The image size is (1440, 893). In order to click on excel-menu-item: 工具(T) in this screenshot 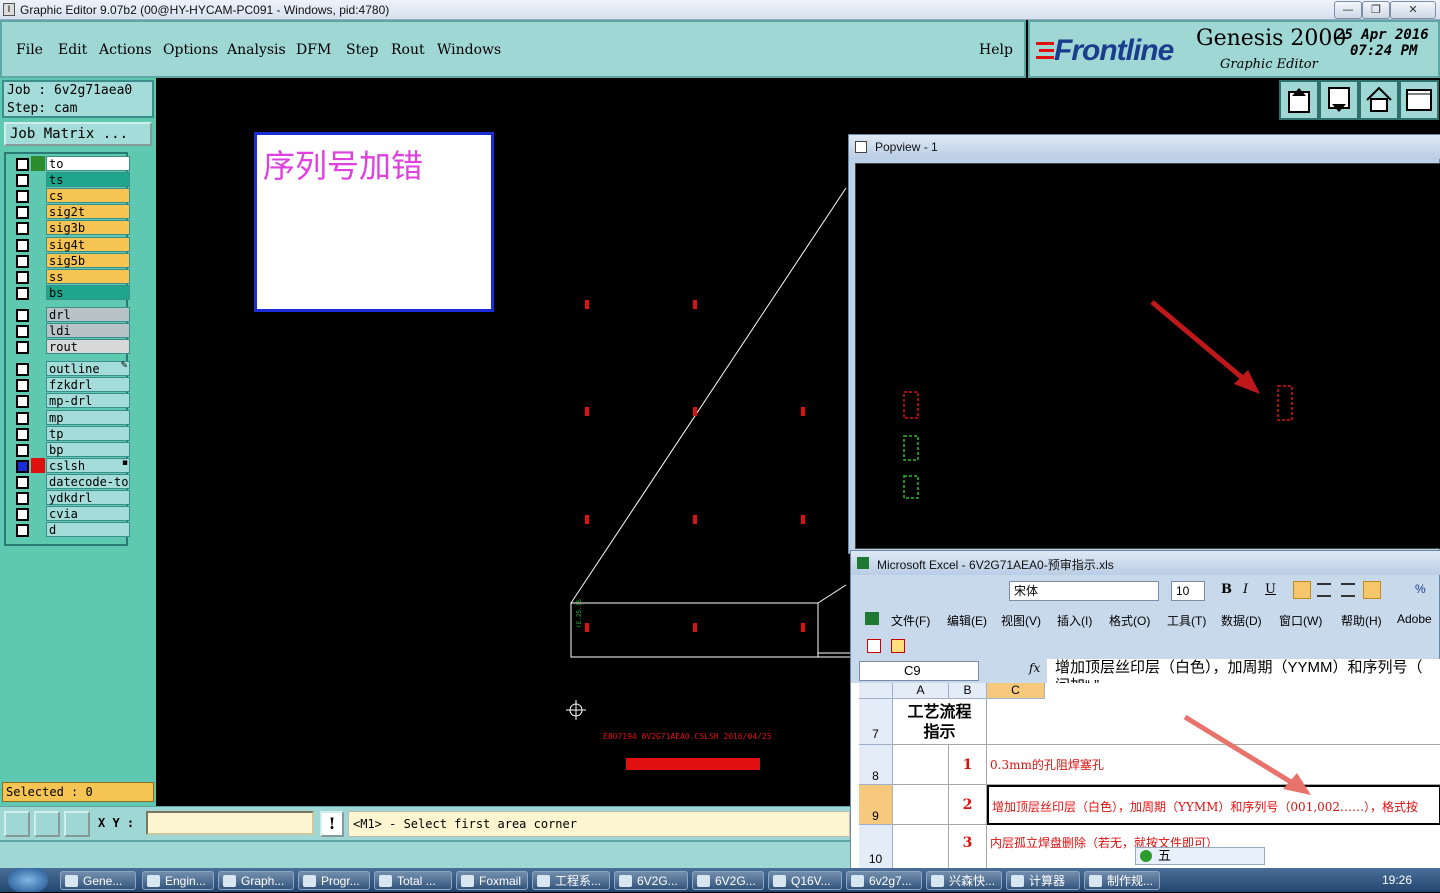, I will do `click(1186, 620)`.